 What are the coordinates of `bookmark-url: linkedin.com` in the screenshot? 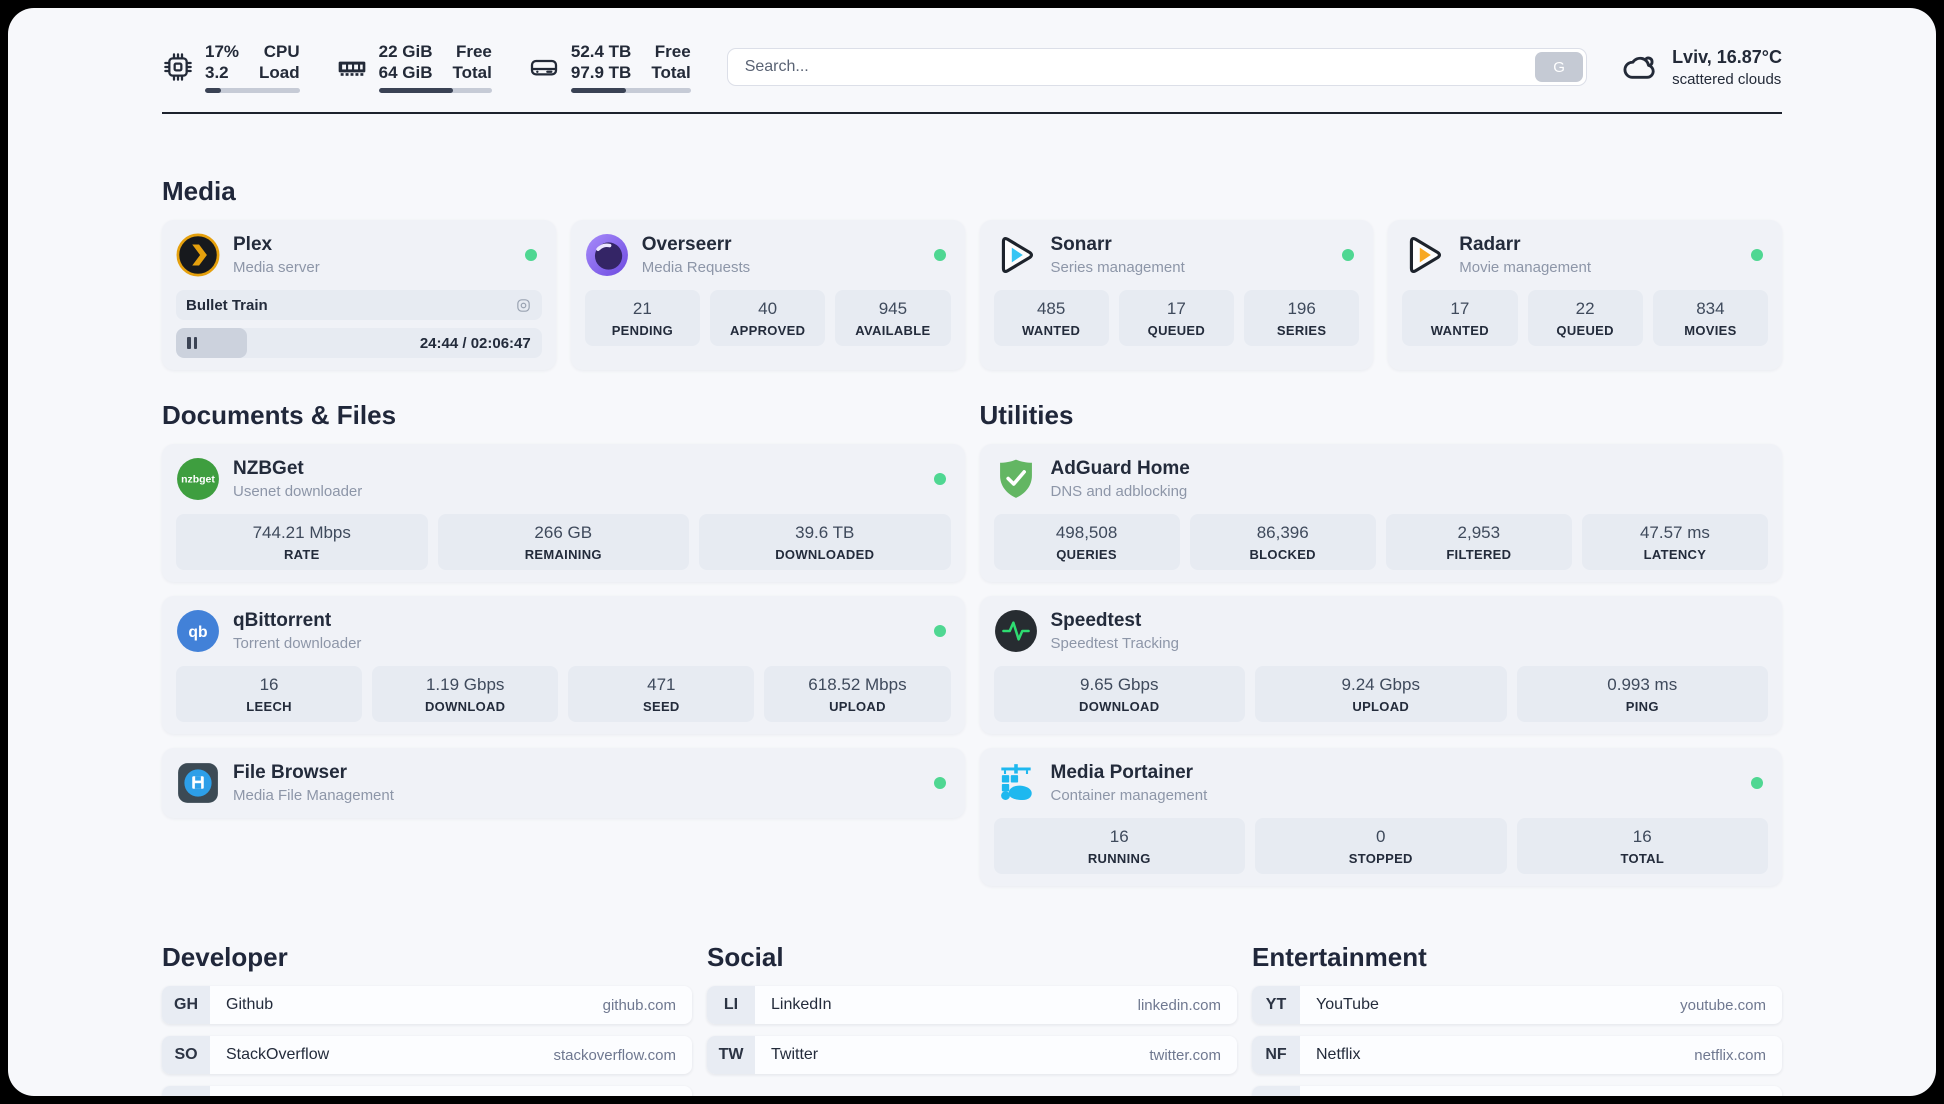 It's located at (1179, 1005).